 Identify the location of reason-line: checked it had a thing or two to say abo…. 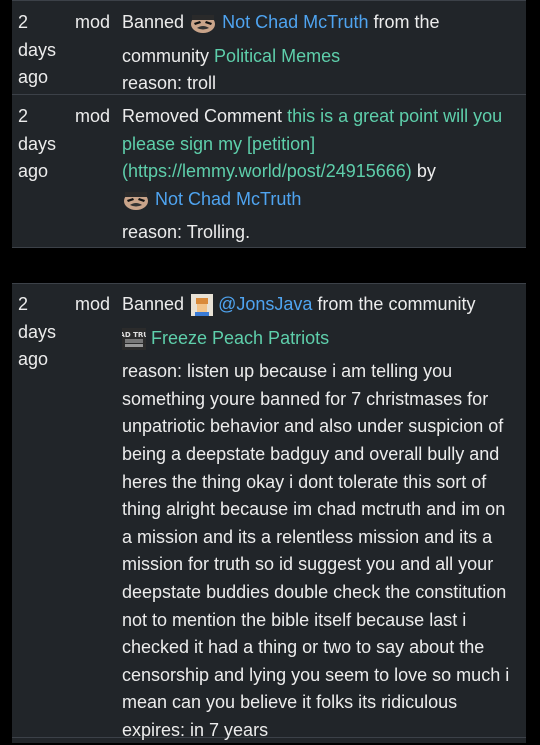
(303, 647).